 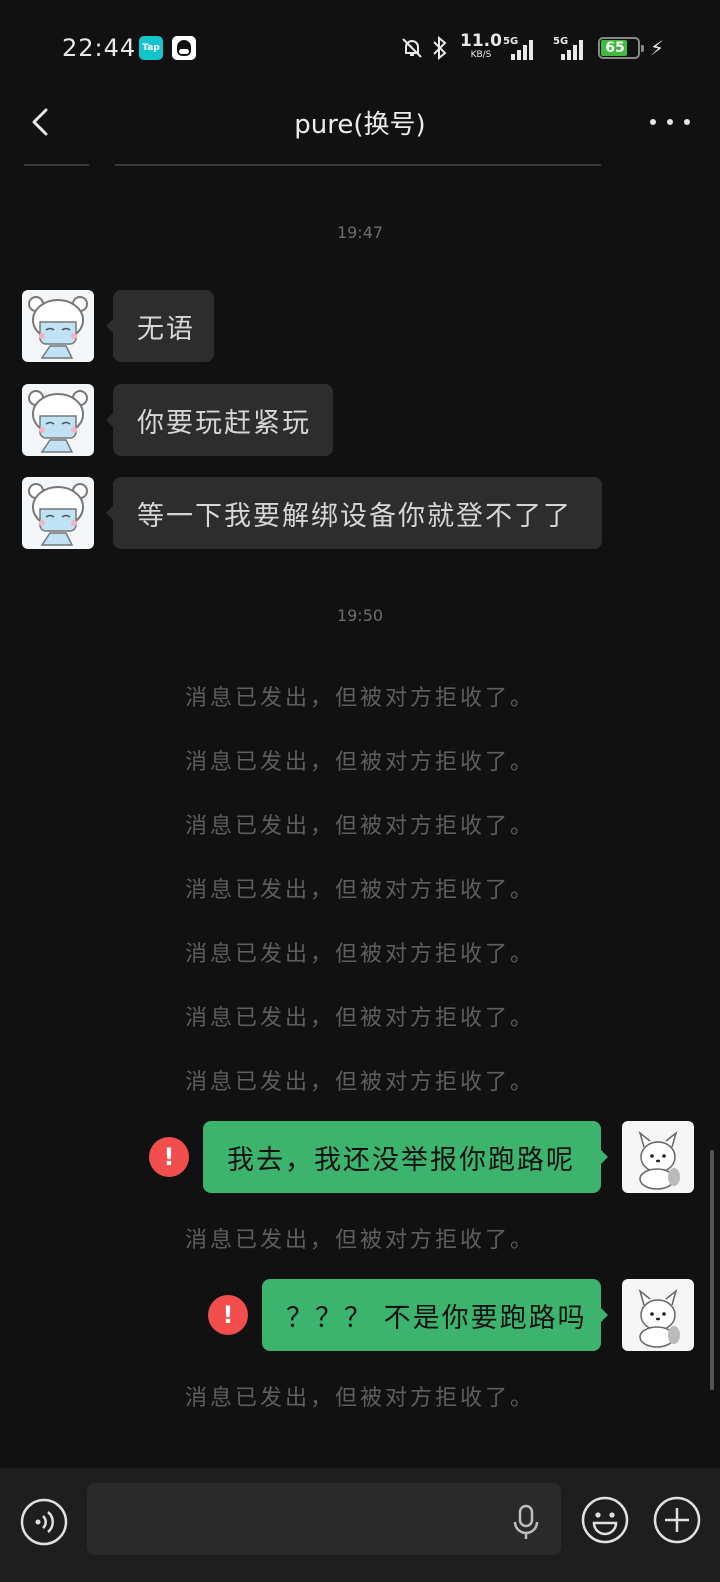 I want to click on timestamp: 19:47, so click(x=360, y=232).